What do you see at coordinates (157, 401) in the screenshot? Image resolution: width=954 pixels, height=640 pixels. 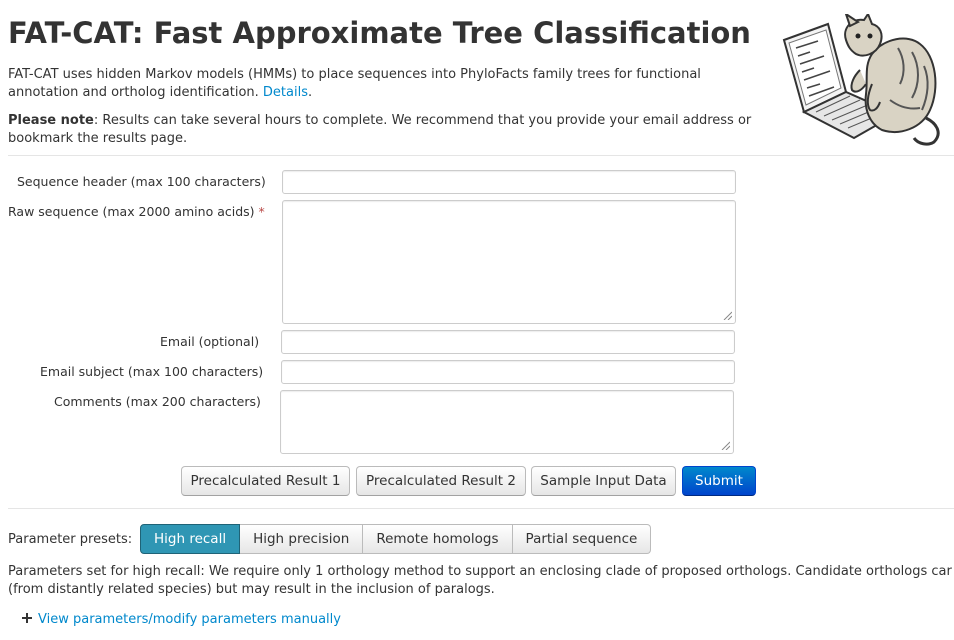 I see `comments-label: Comments (max 200 characters)` at bounding box center [157, 401].